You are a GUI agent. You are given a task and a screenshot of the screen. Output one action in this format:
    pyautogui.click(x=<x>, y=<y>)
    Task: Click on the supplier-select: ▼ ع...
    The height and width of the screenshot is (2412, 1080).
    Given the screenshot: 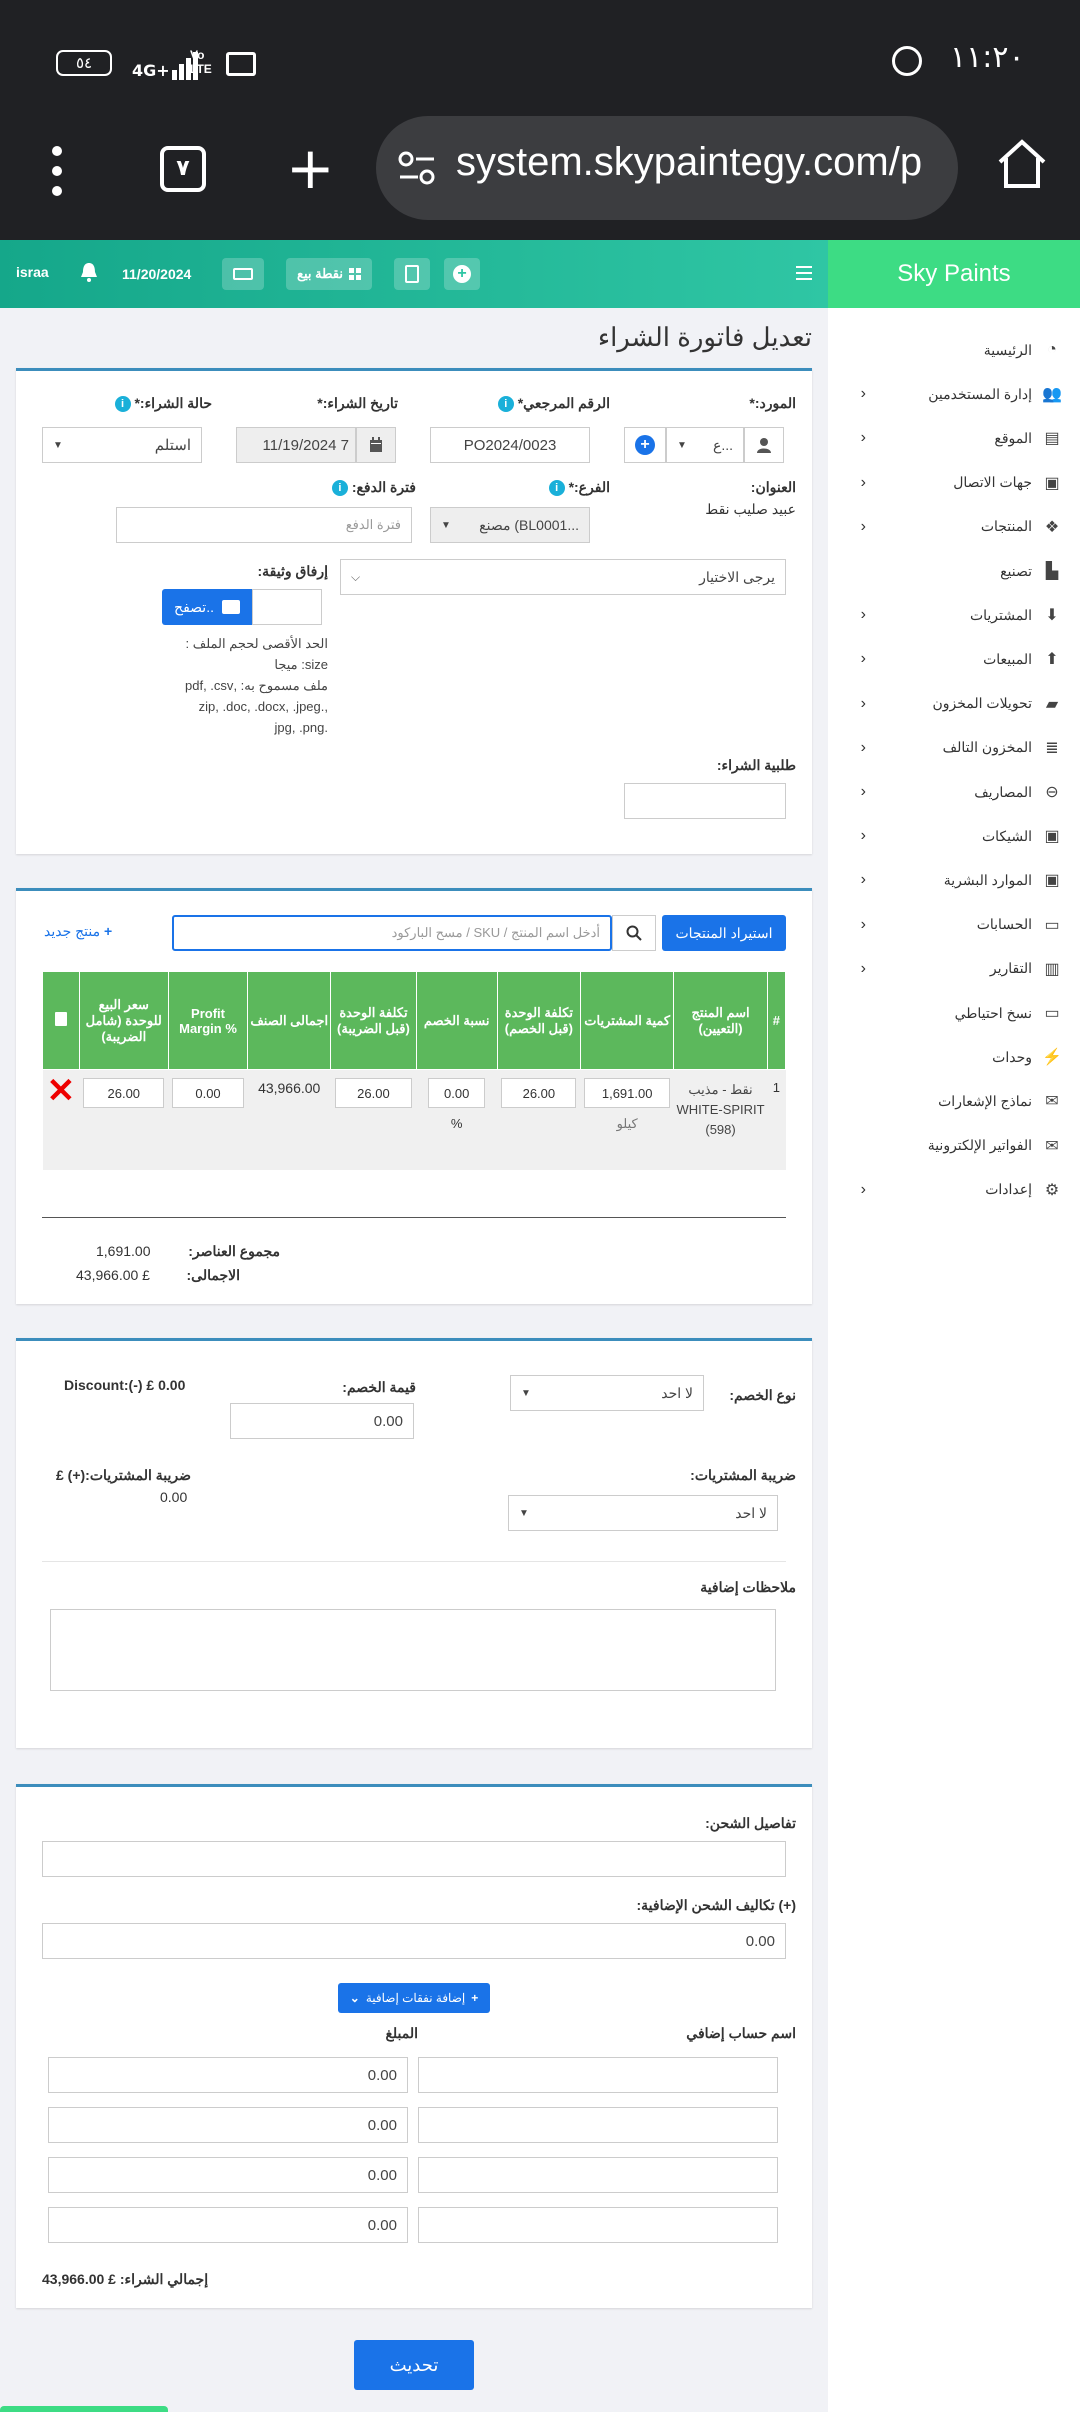 What is the action you would take?
    pyautogui.click(x=705, y=445)
    